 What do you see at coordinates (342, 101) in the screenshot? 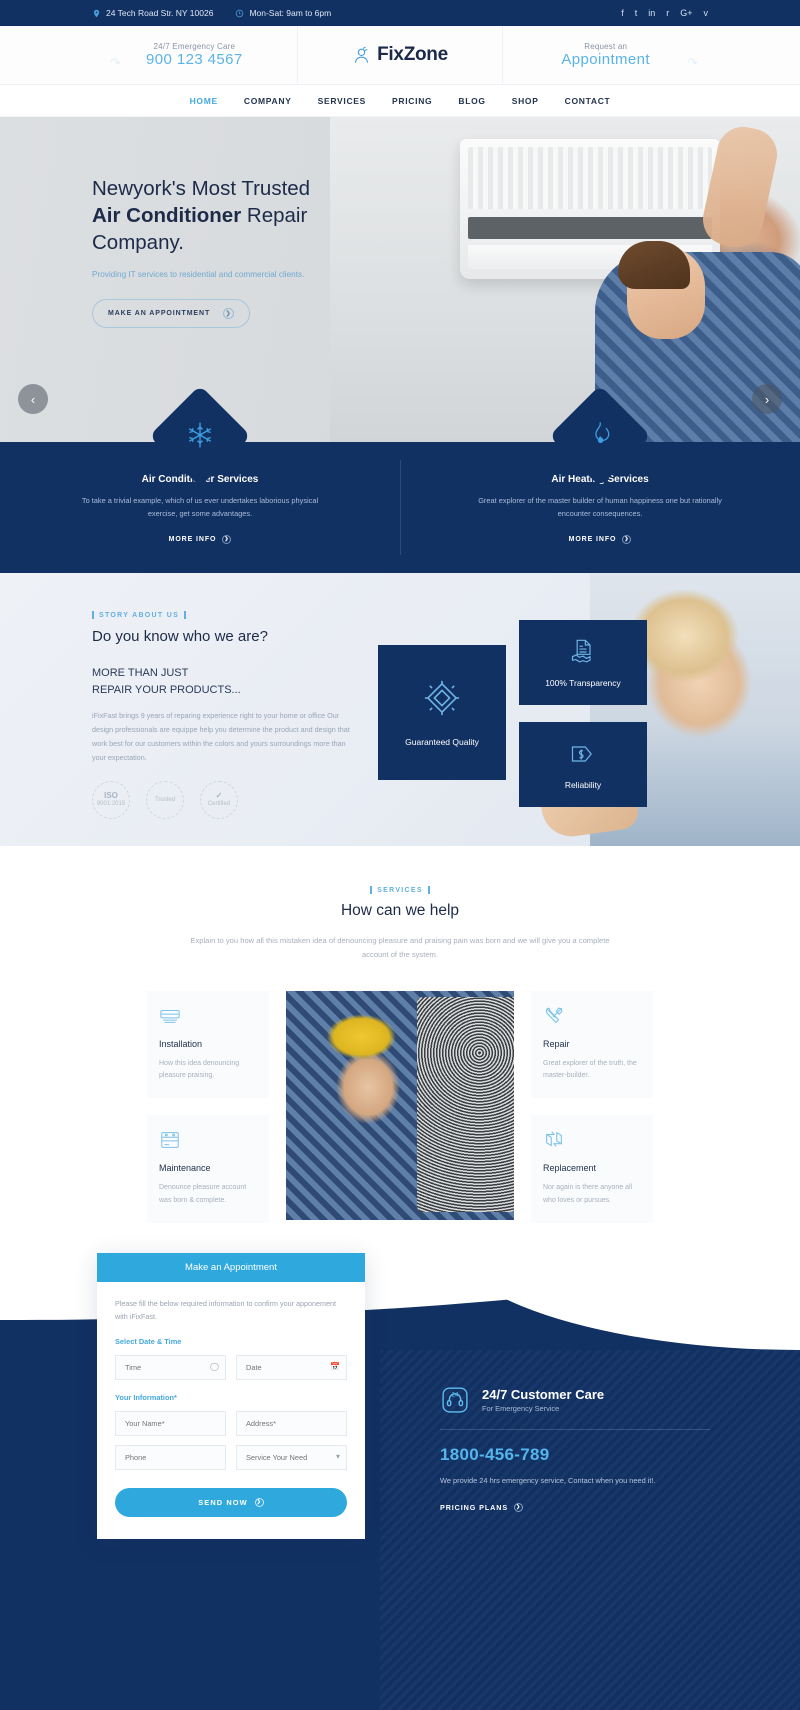
I see `nav-item-services: SERVICES` at bounding box center [342, 101].